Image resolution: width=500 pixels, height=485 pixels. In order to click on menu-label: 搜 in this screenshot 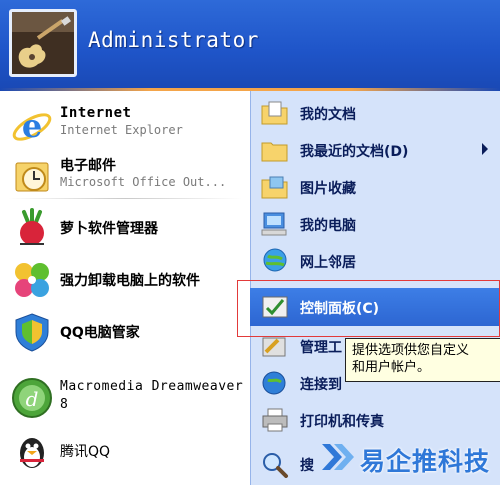, I will do `click(307, 466)`.